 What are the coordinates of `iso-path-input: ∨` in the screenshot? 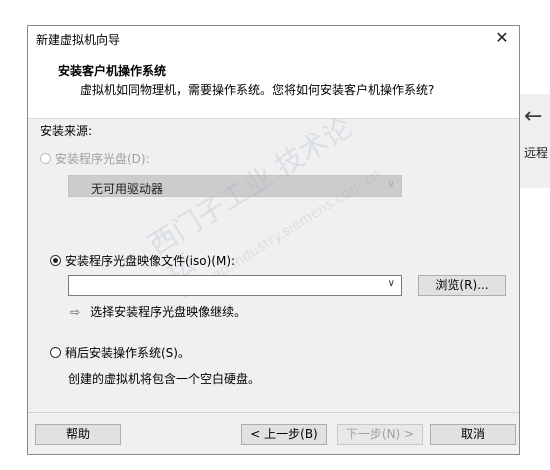 It's located at (235, 285).